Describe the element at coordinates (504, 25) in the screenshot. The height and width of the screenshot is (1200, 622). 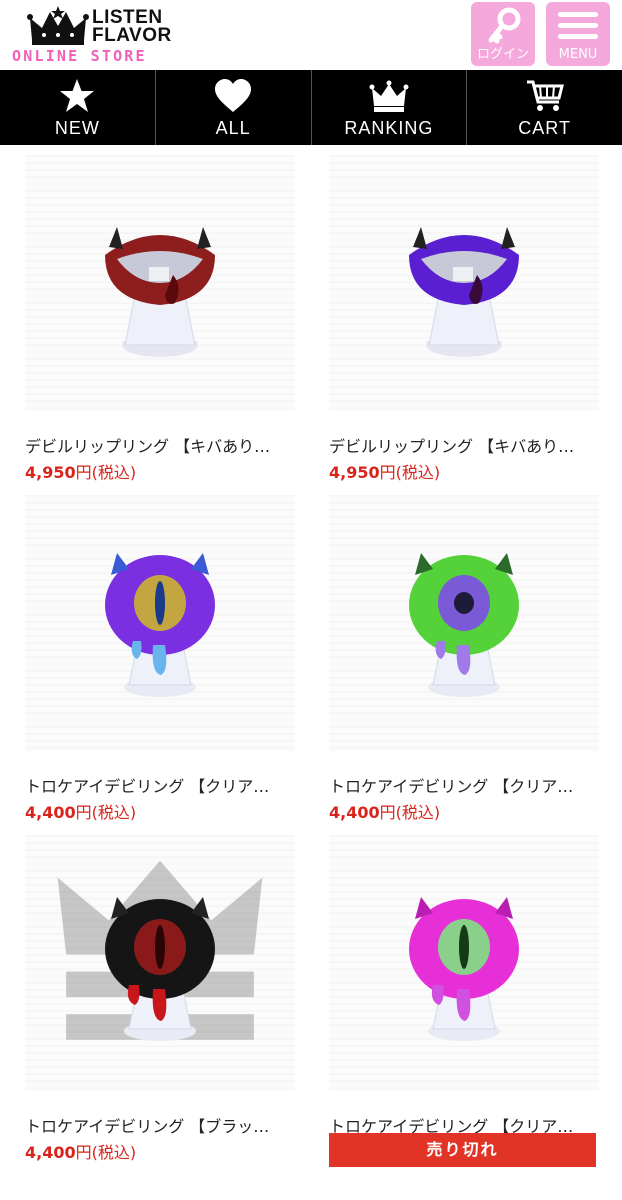
I see `key-icon` at that location.